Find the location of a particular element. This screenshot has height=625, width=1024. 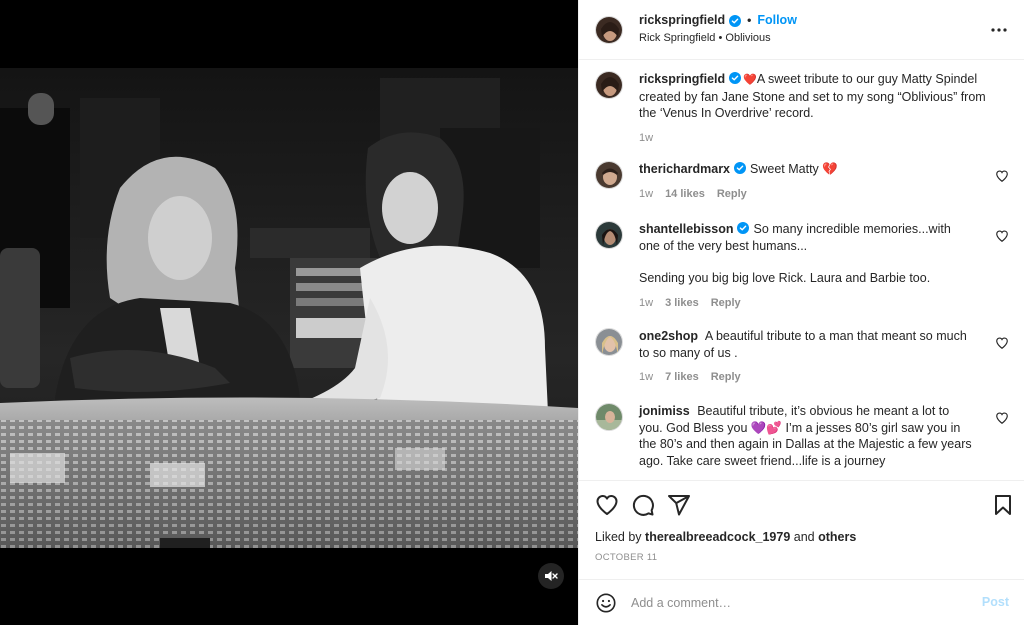

liked-by-prefix: Liked by is located at coordinates (618, 537).